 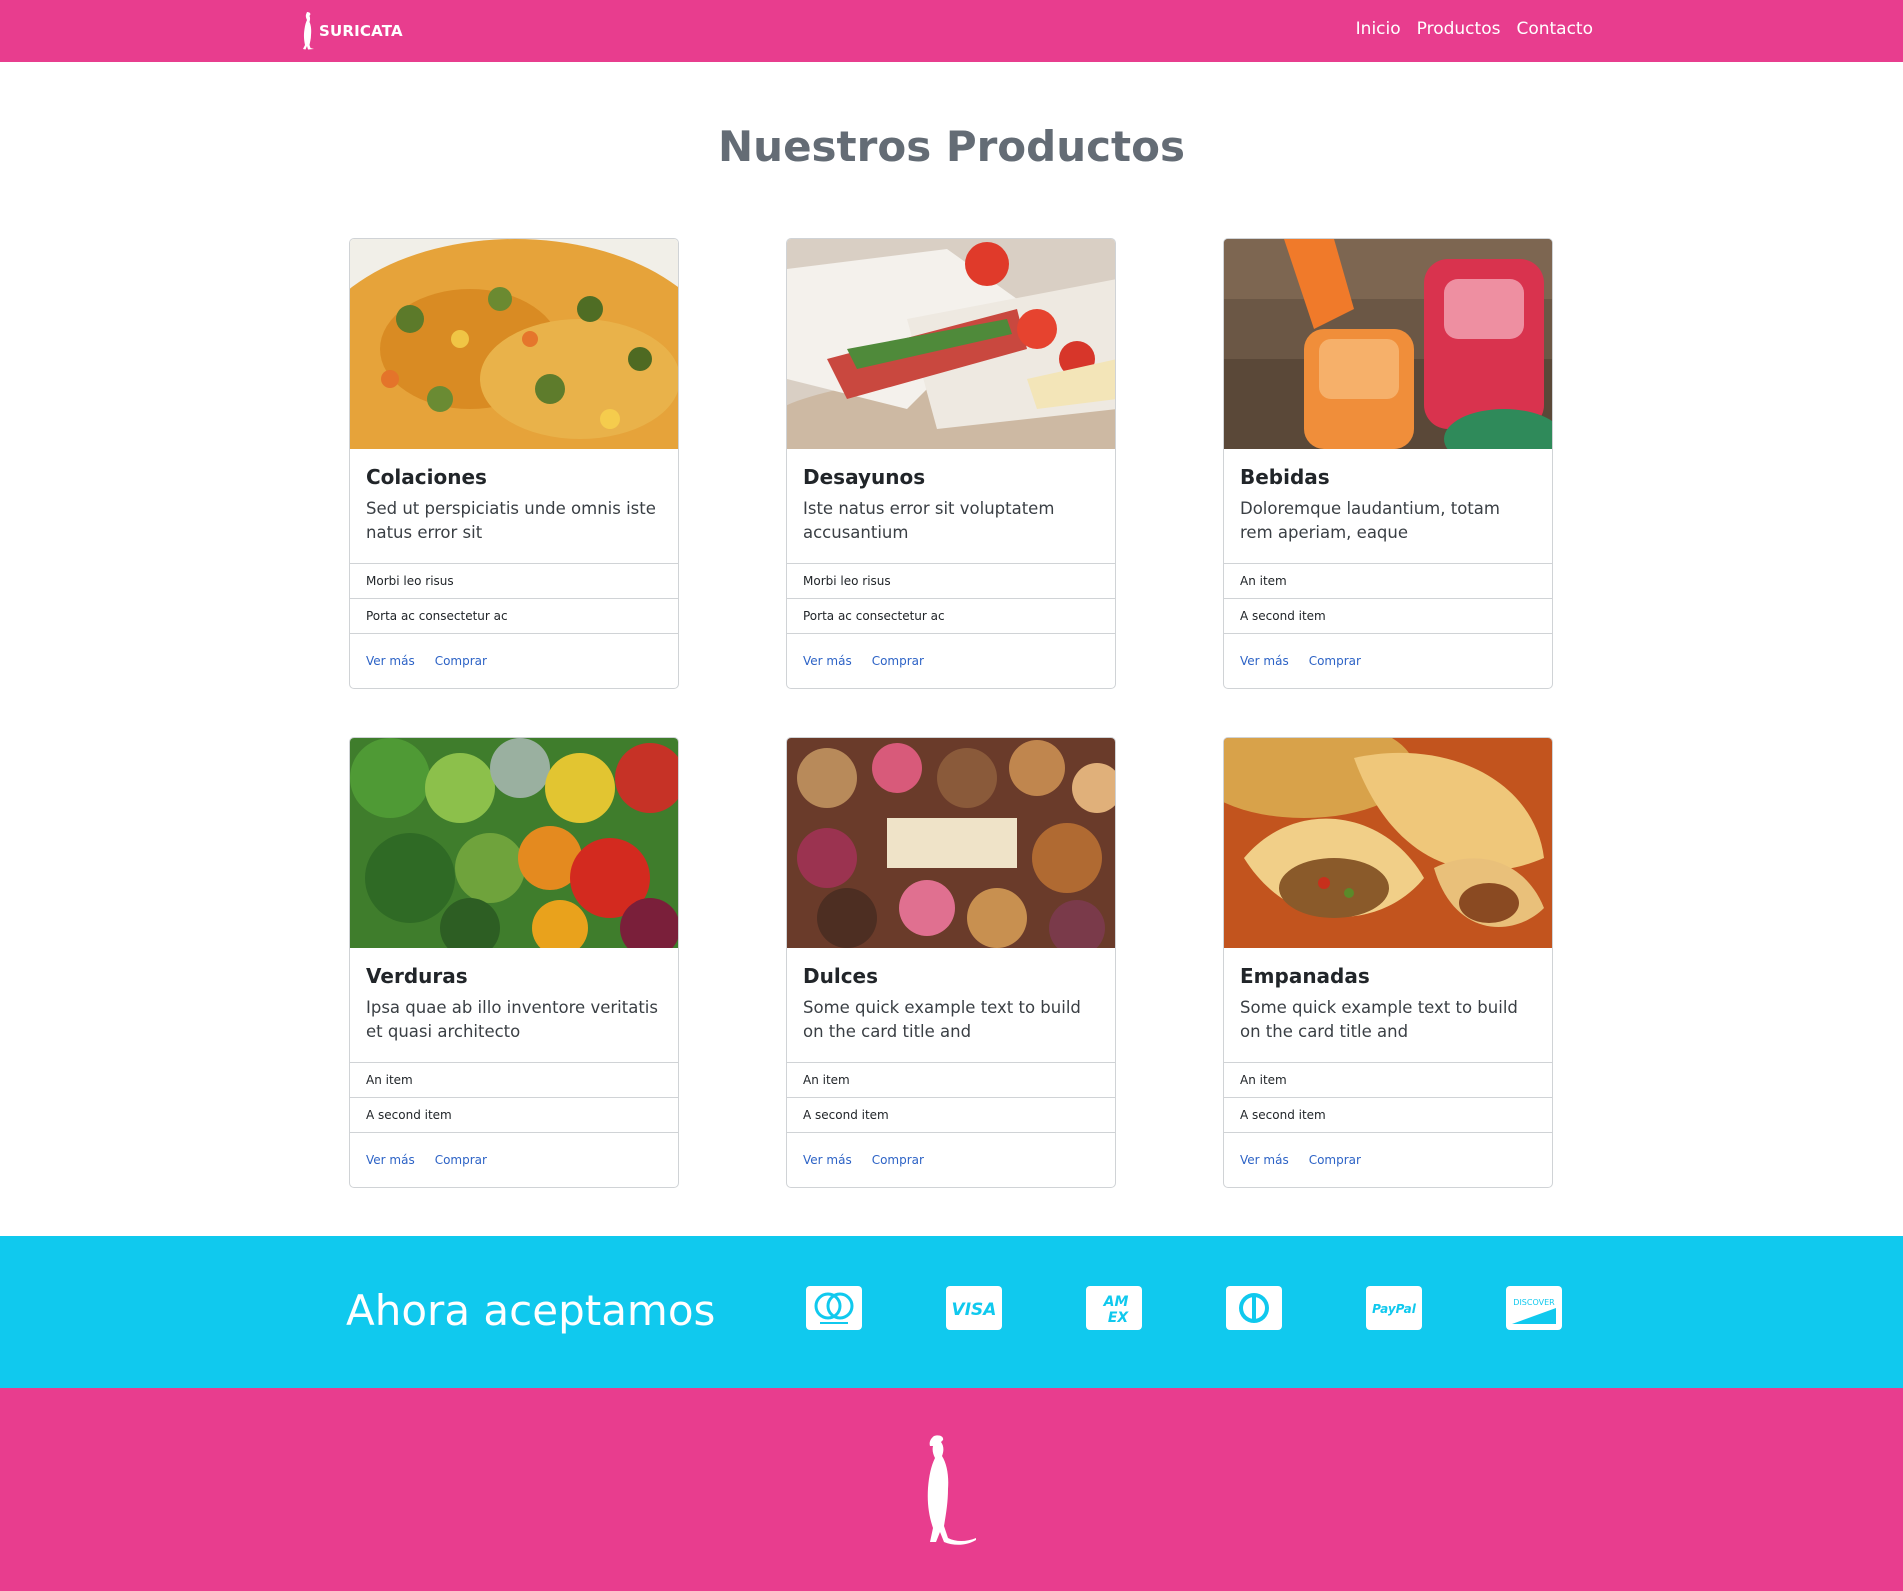 What do you see at coordinates (841, 976) in the screenshot?
I see `card-title: Dulces` at bounding box center [841, 976].